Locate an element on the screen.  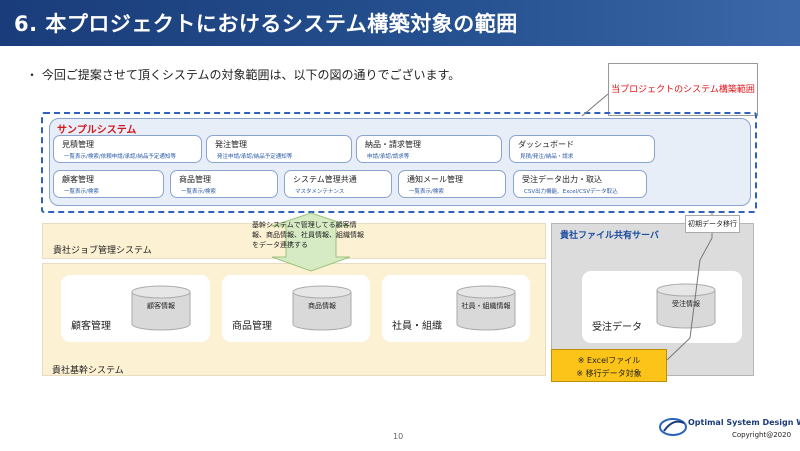
module-title: システム管理共通 is located at coordinates (325, 179).